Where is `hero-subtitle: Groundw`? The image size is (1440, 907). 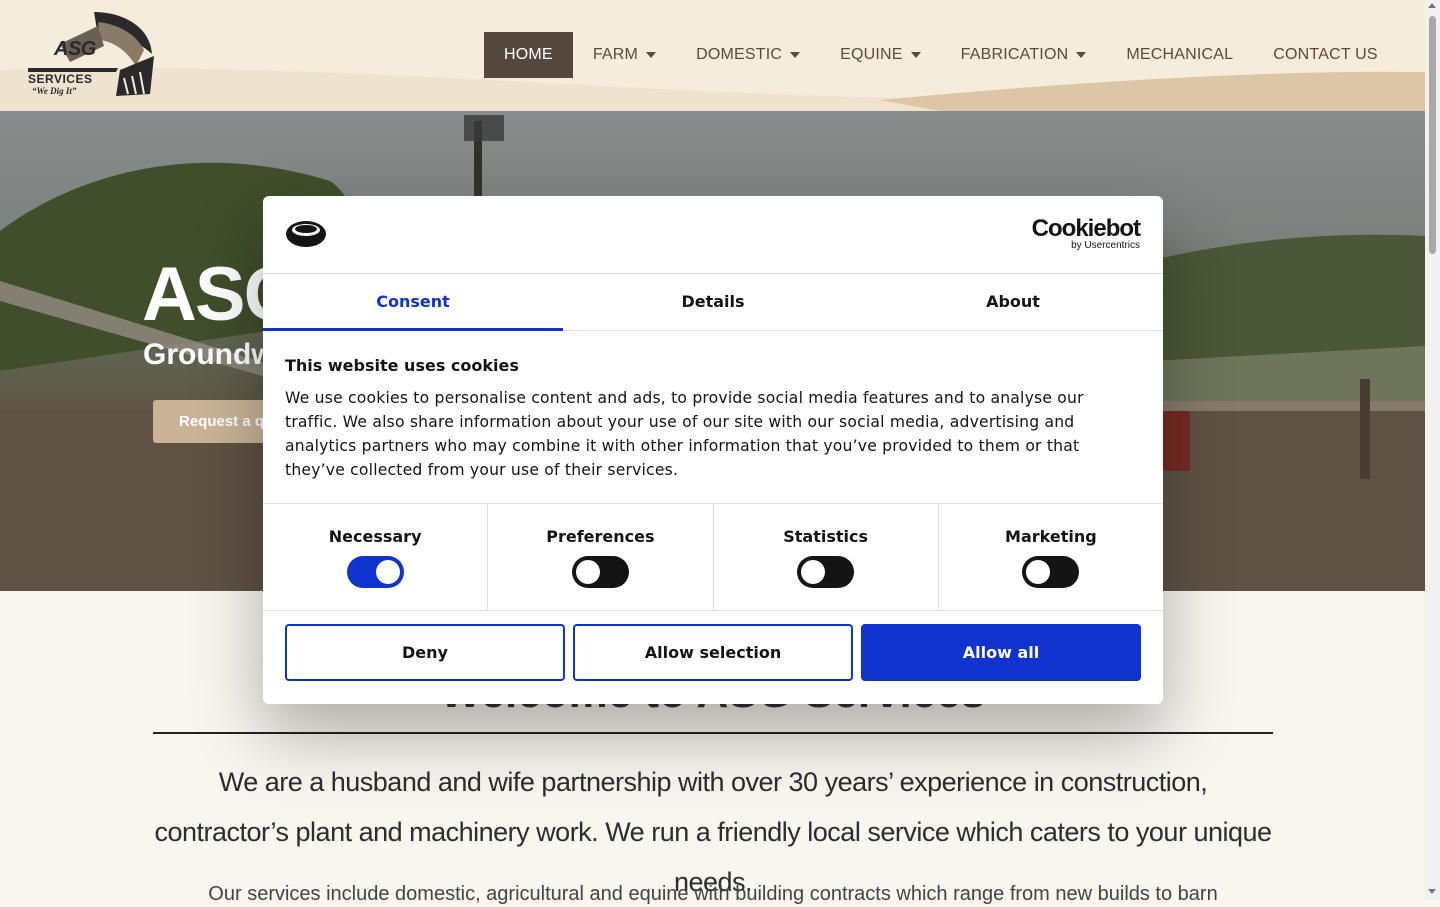 hero-subtitle: Groundw is located at coordinates (209, 354).